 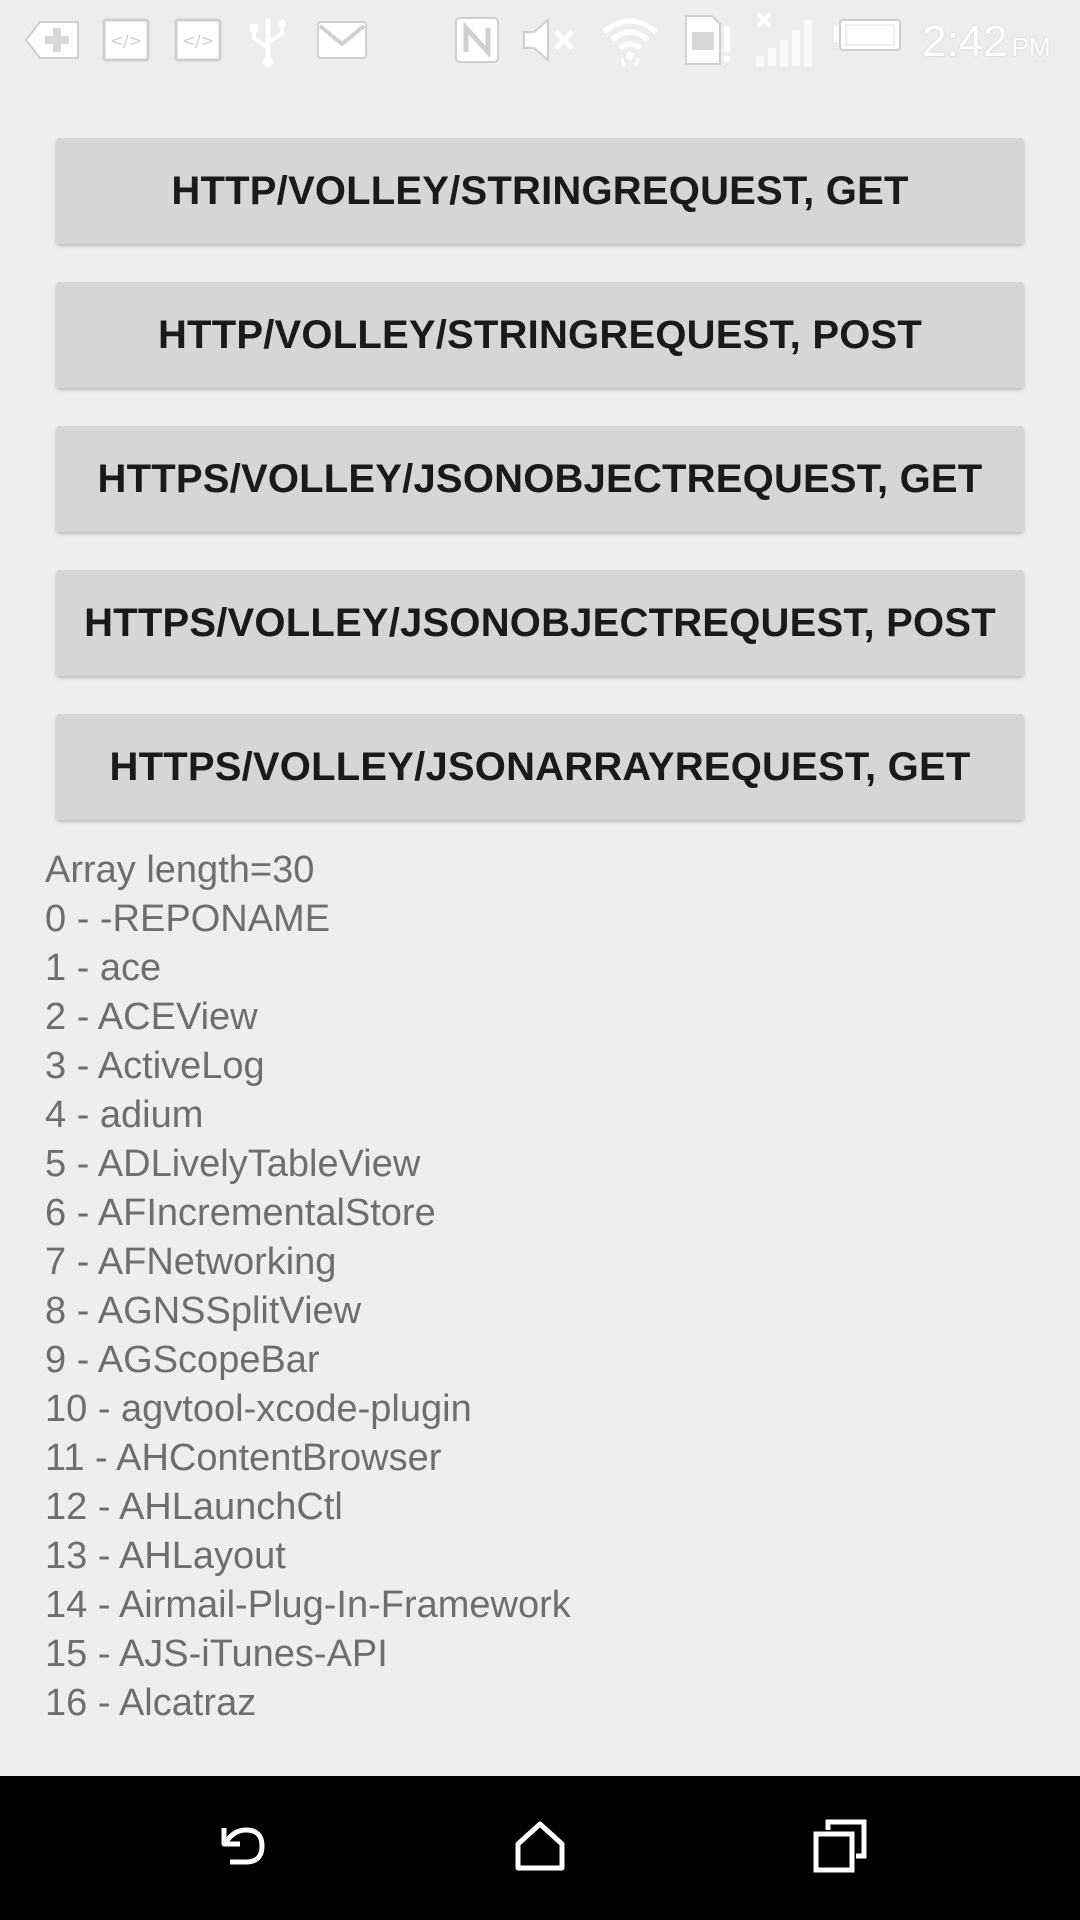 I want to click on list-item: 0 - -REPONAME, so click(x=188, y=919).